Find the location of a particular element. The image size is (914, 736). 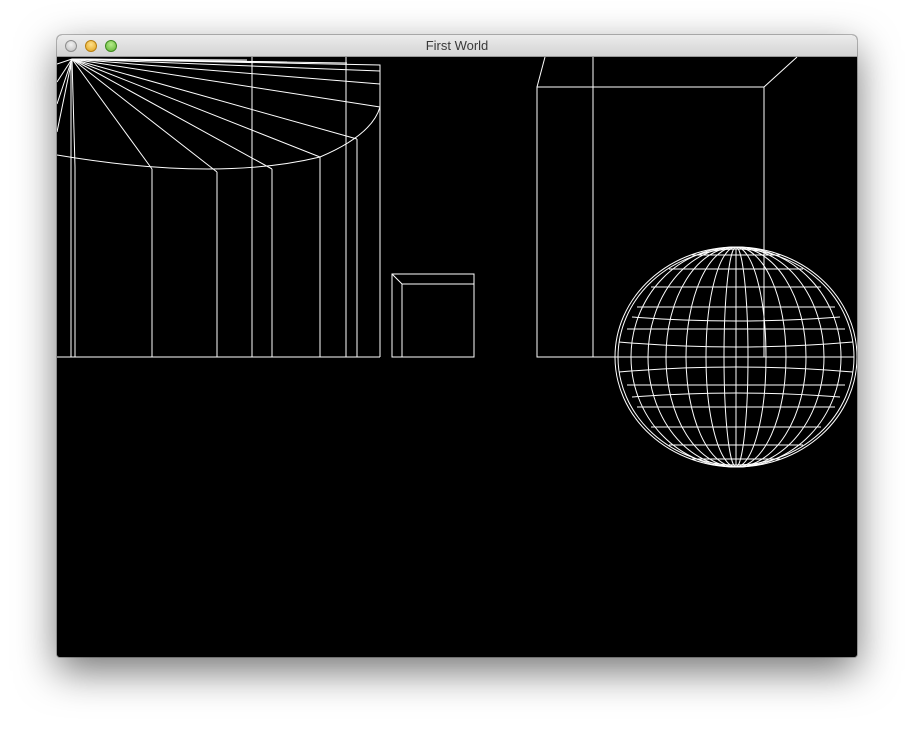

sphere-wireframe is located at coordinates (735, 357).